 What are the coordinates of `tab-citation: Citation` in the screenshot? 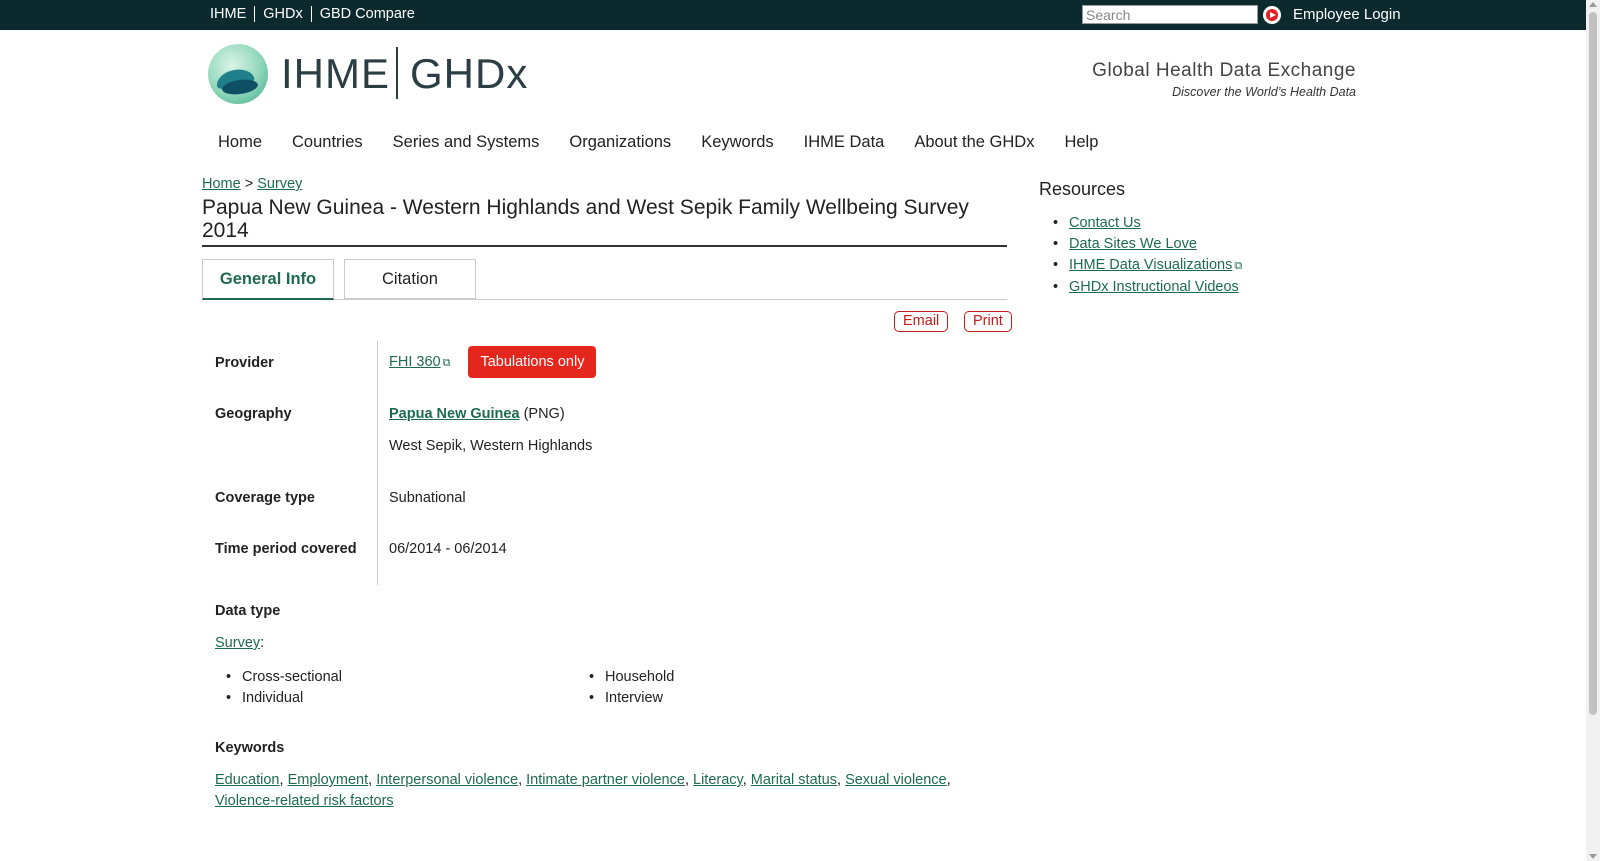 It's located at (410, 279).